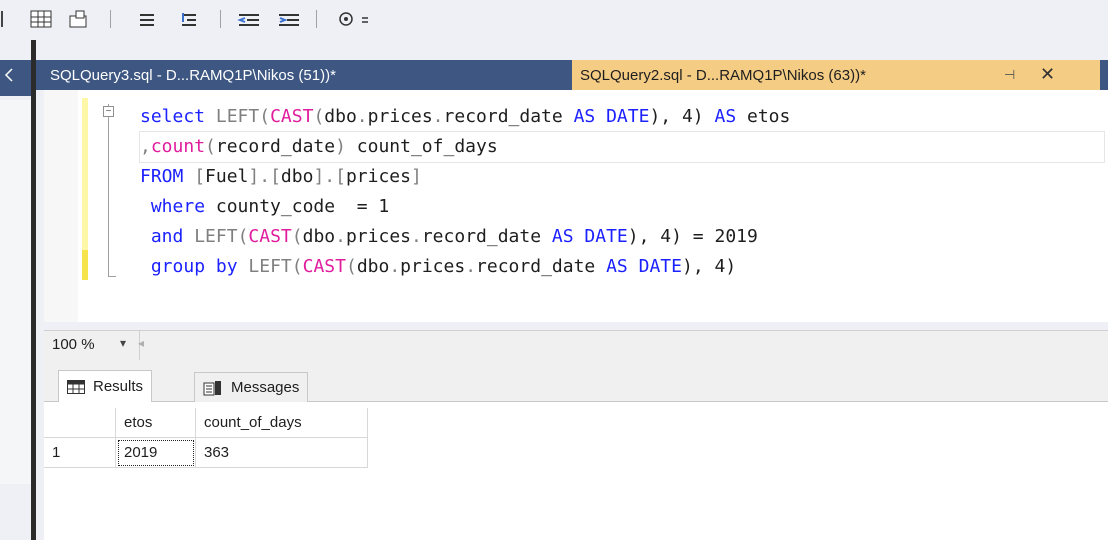 The image size is (1108, 540). Describe the element at coordinates (189, 19) in the screenshot. I see `uncomment-lines-icon` at that location.